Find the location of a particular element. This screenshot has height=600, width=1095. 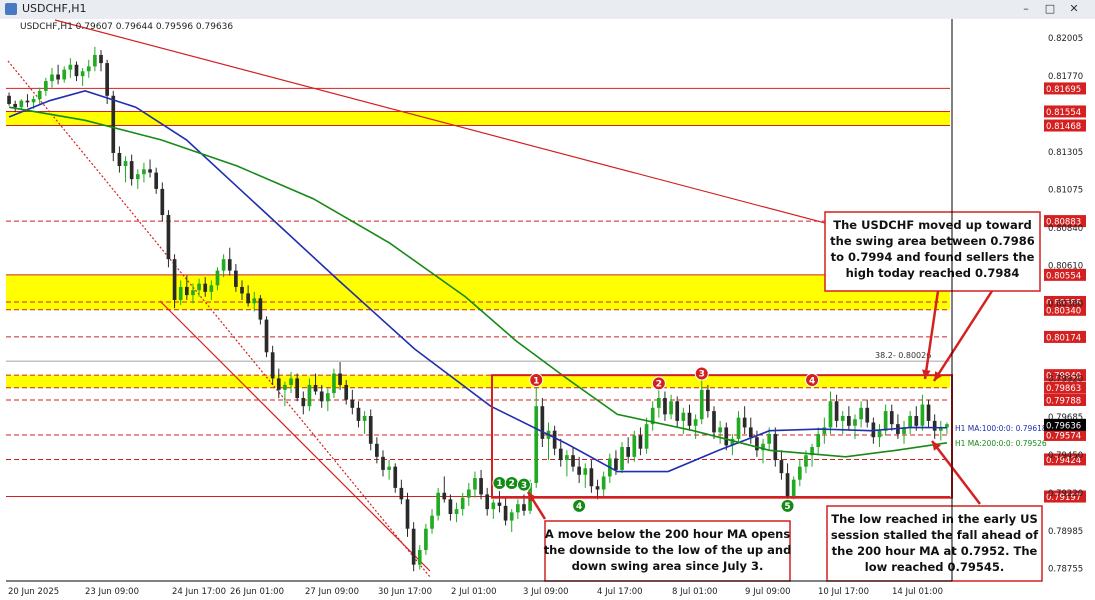

close-icon: ✕ is located at coordinates (1074, 9).